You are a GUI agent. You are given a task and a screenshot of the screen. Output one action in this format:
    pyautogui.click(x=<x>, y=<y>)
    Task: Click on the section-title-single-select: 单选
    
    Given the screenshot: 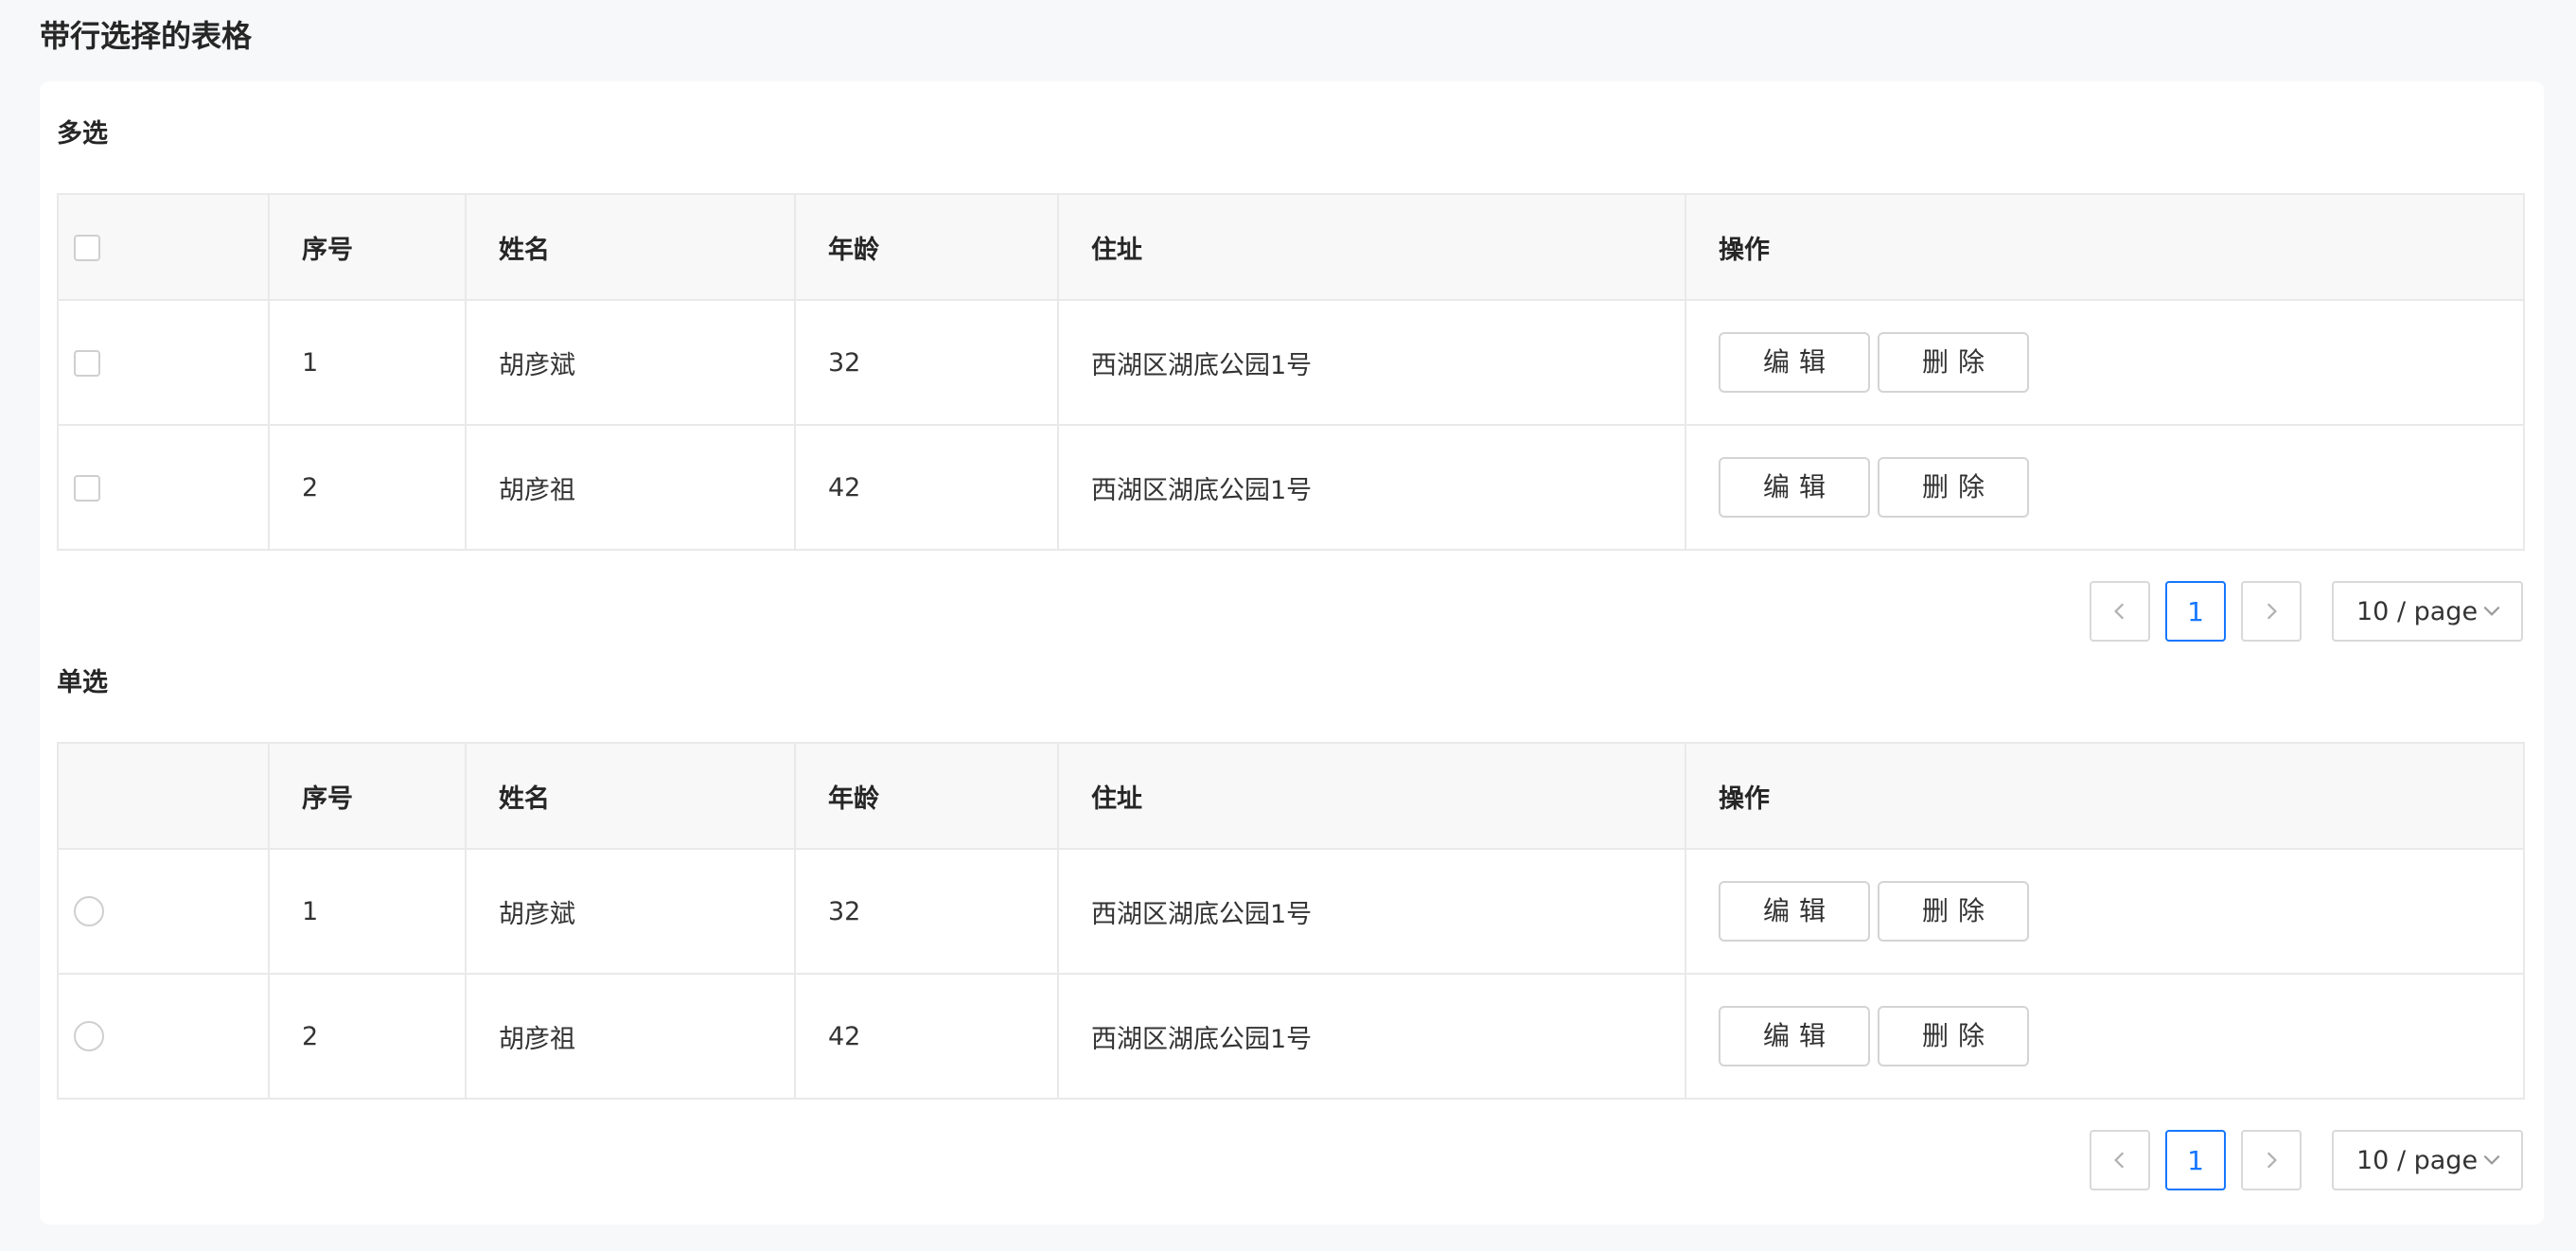 What is the action you would take?
    pyautogui.click(x=82, y=682)
    